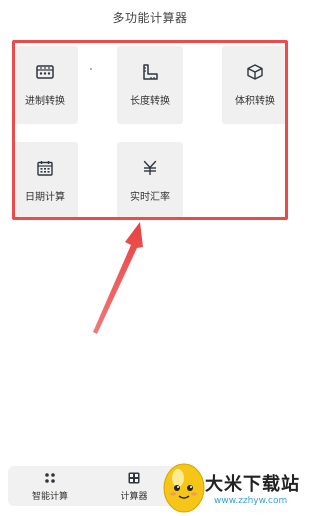 The image size is (320, 516). Describe the element at coordinates (252, 484) in the screenshot. I see `watermark-text: 大米下载站` at that location.